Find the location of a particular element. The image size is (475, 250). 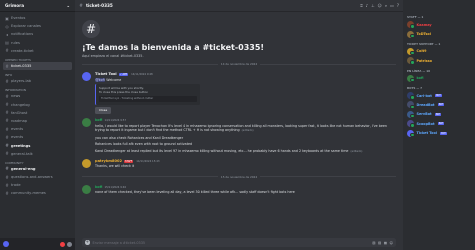

gear-icon is located at coordinates (69, 244).